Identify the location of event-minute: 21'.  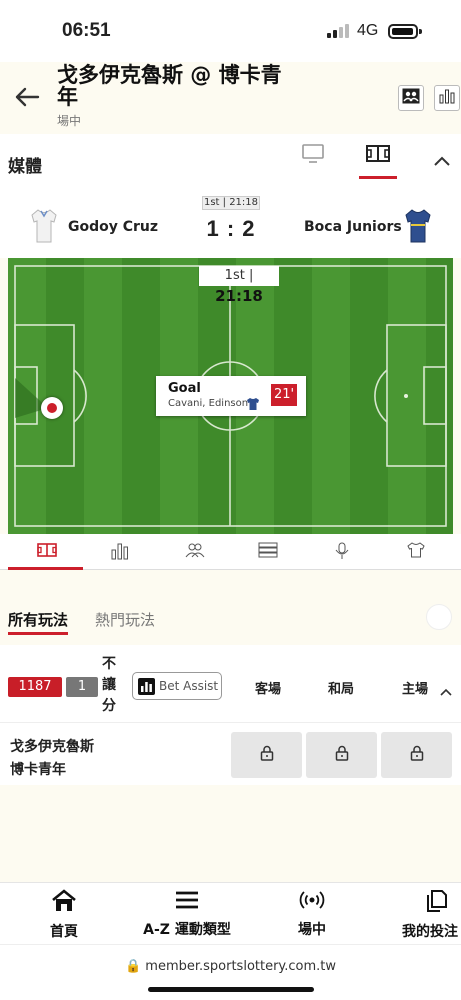
(284, 395).